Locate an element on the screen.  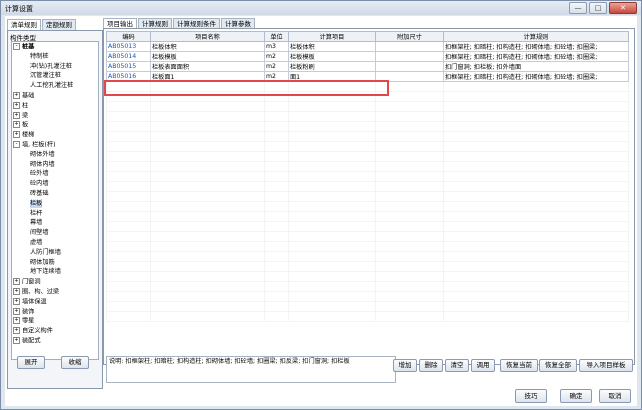
col-header-unit: 单位 is located at coordinates (276, 36).